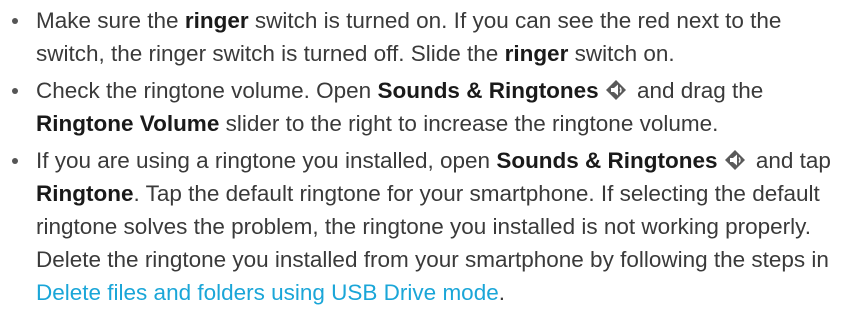  I want to click on body-text: Check the ringtone volume. Open, so click(207, 90).